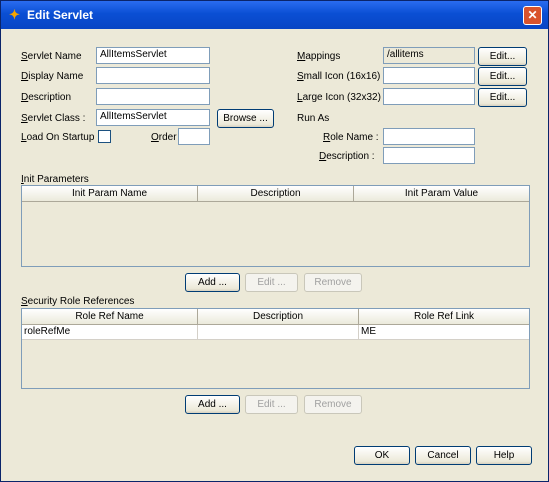  What do you see at coordinates (110, 194) in the screenshot?
I see `init-params-col-name: Init Param Name` at bounding box center [110, 194].